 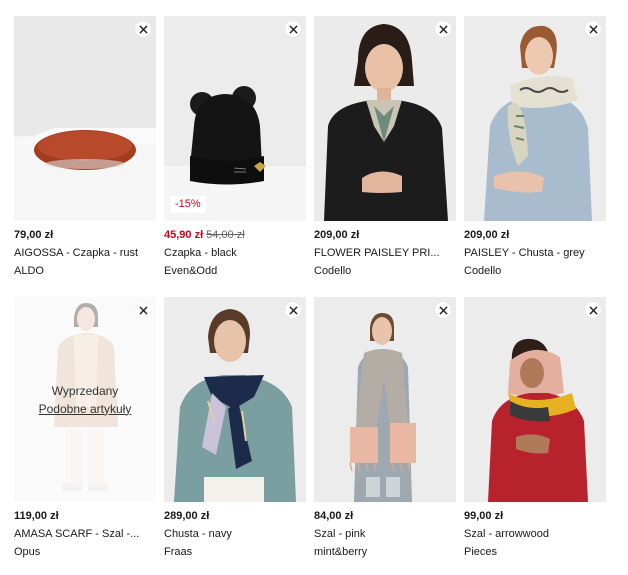 I want to click on product-name: AIGOSSA - Czapka - rust, so click(x=85, y=253).